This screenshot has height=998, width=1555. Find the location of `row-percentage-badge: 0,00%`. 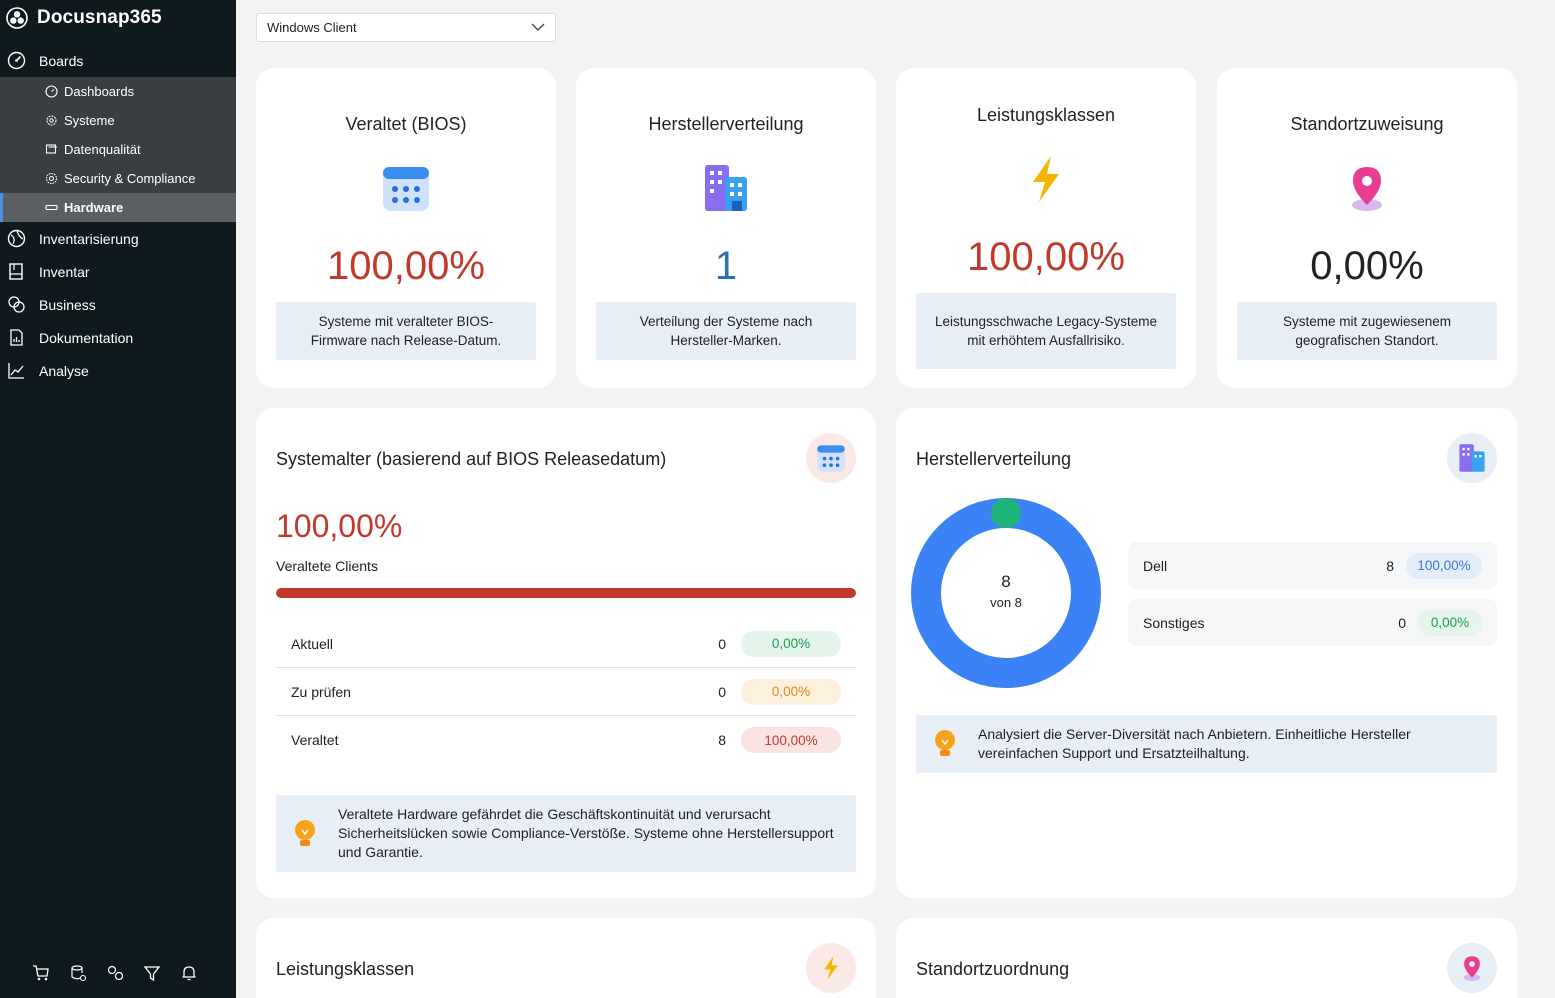

row-percentage-badge: 0,00% is located at coordinates (791, 691).